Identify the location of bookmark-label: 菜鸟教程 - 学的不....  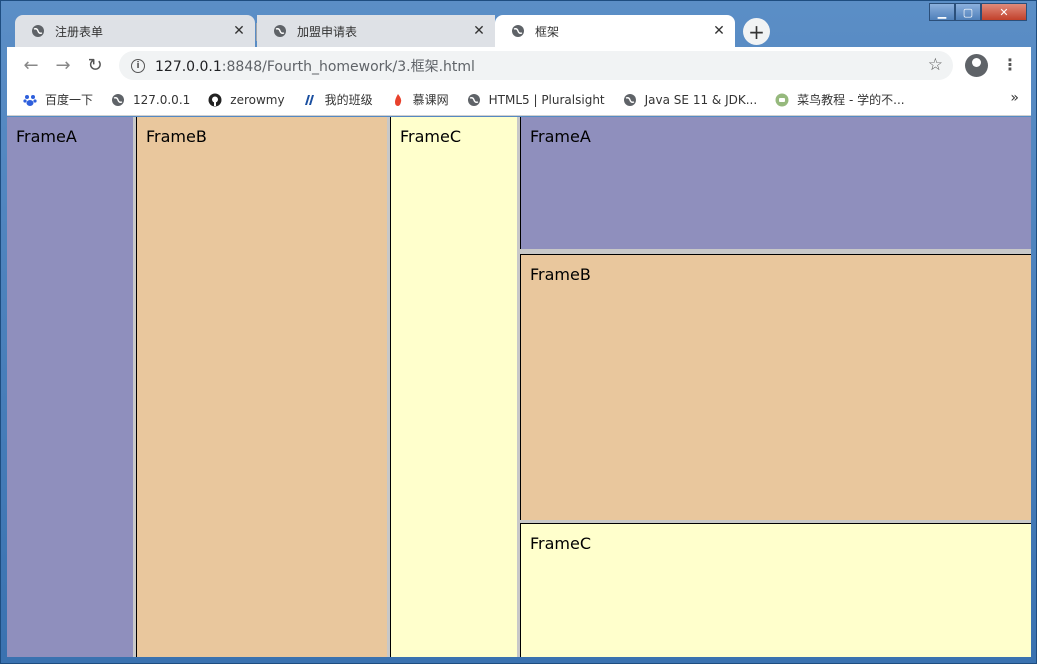
(851, 100).